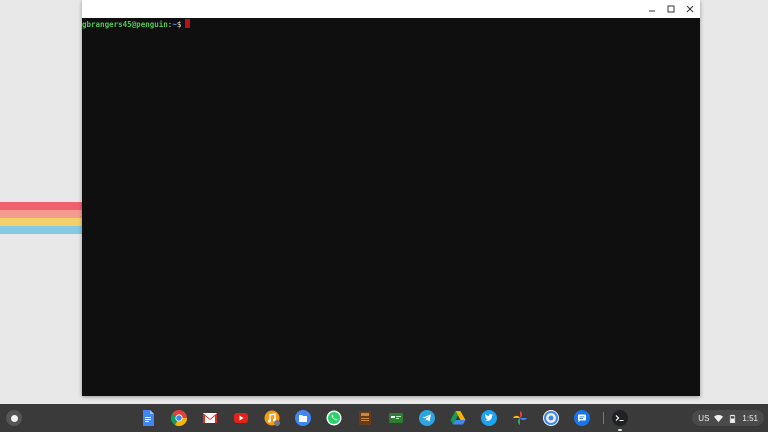  Describe the element at coordinates (125, 24) in the screenshot. I see `prompt-user-host: gbrangers45@penguin` at that location.